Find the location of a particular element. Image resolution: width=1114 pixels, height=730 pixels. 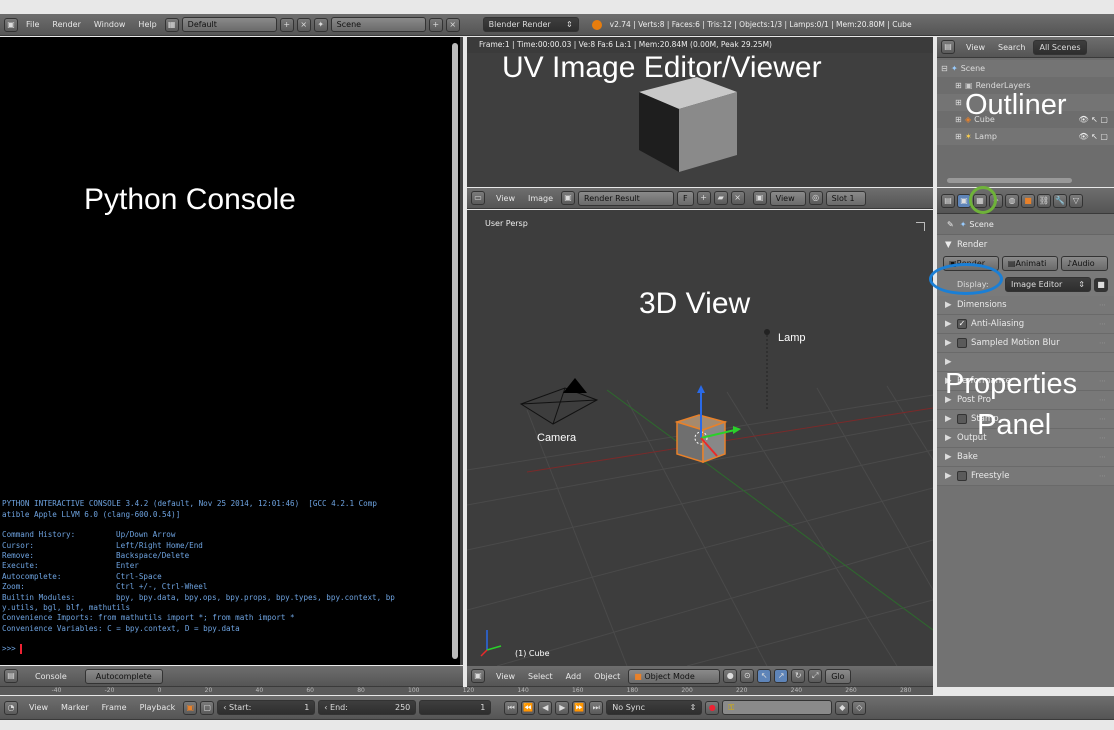

play-reverse-icon: ◀ is located at coordinates (545, 707).